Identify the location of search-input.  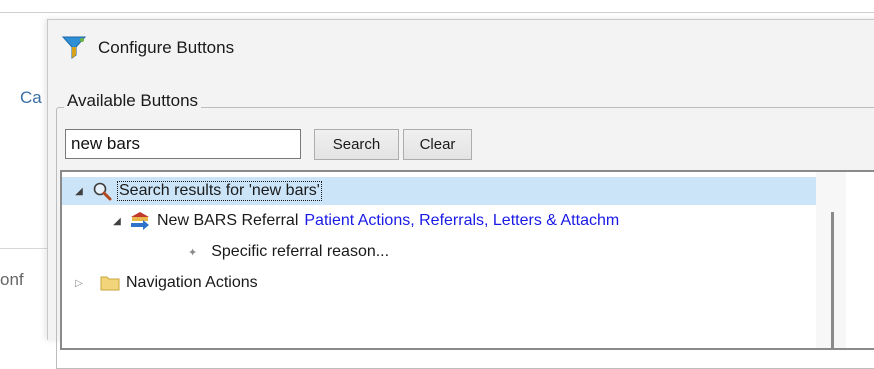
(183, 144).